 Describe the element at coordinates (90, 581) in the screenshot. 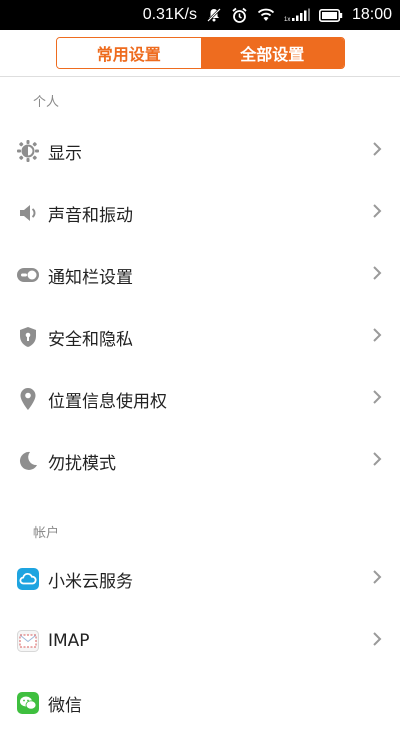

I see `settings-item-label: 小米云服务` at that location.